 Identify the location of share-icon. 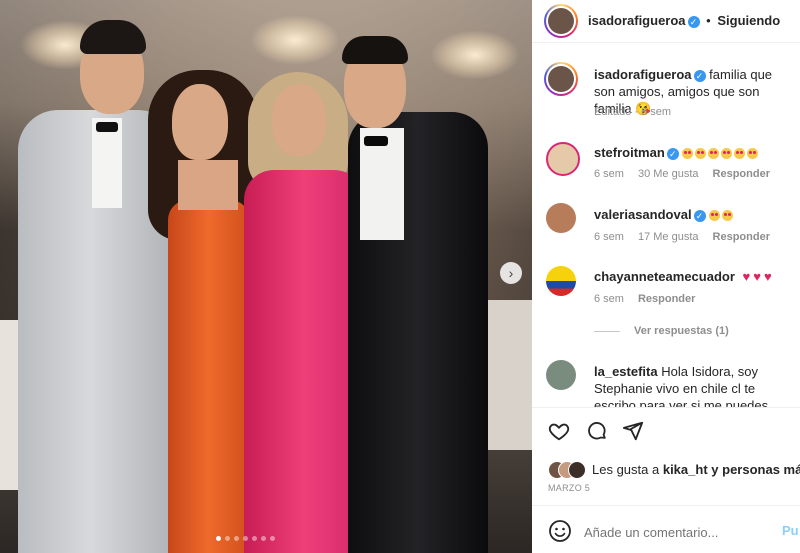
(633, 433).